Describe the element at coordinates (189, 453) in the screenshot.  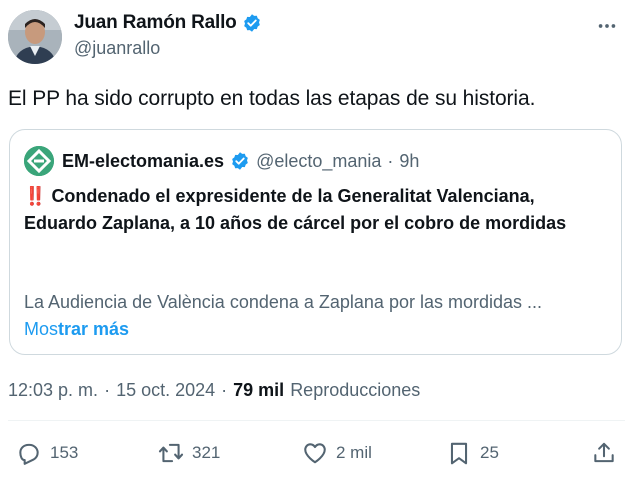
I see `retweet-button: 321` at that location.